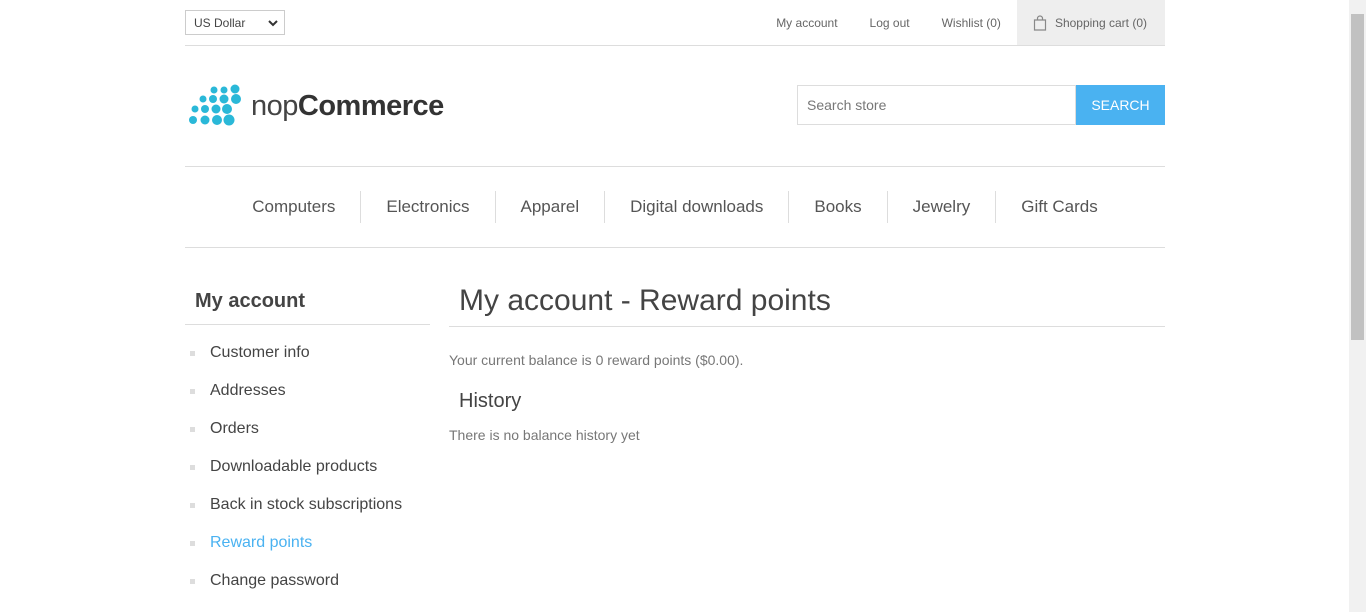 This screenshot has height=612, width=1366. Describe the element at coordinates (1059, 207) in the screenshot. I see `menu-item-gift-cards: Gift Cards` at that location.